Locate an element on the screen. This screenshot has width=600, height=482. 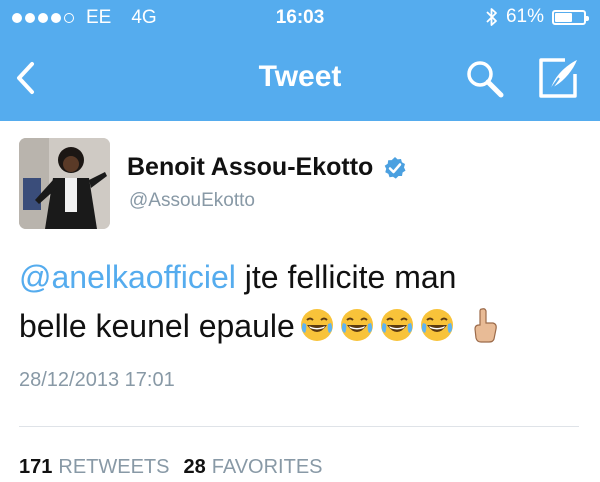
bluetooth-icon is located at coordinates (491, 17).